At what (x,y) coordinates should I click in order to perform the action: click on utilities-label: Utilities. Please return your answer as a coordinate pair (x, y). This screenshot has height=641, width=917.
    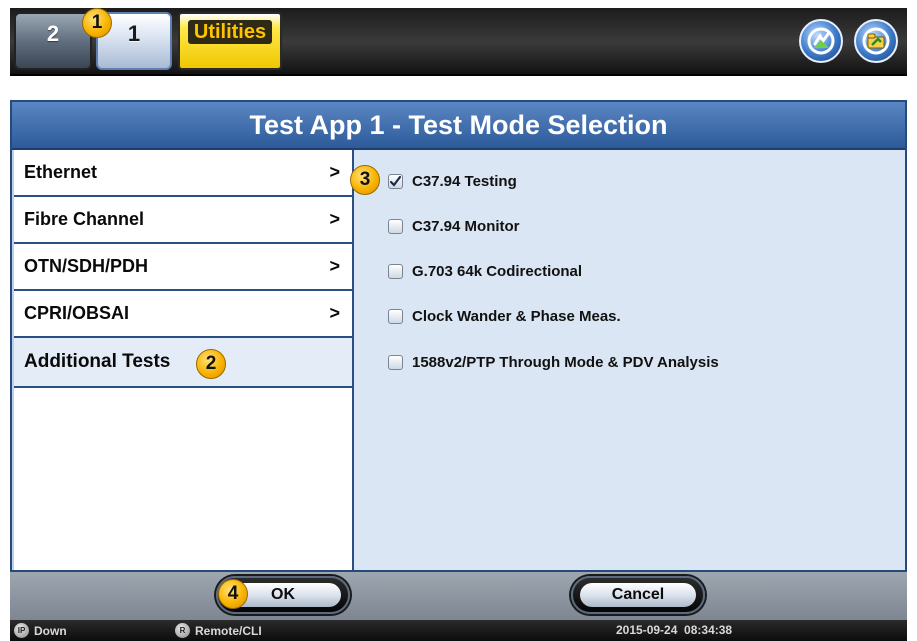
    Looking at the image, I should click on (230, 32).